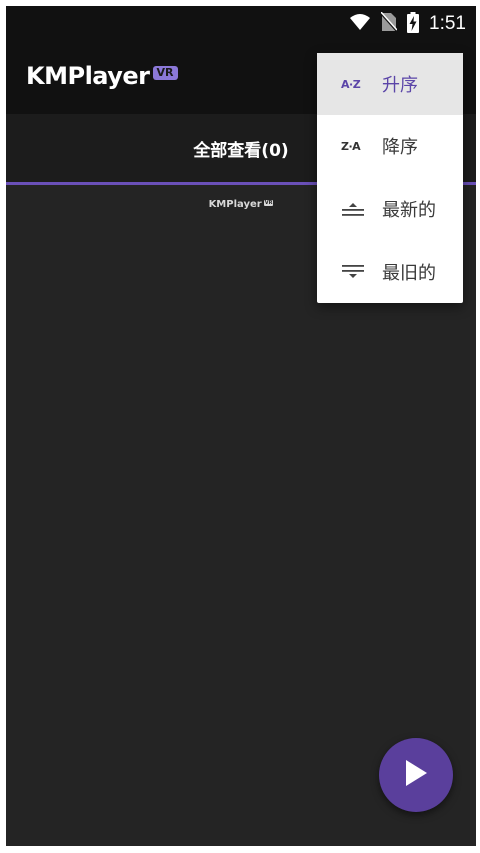  I want to click on sort-za-icon: Z·A, so click(351, 146).